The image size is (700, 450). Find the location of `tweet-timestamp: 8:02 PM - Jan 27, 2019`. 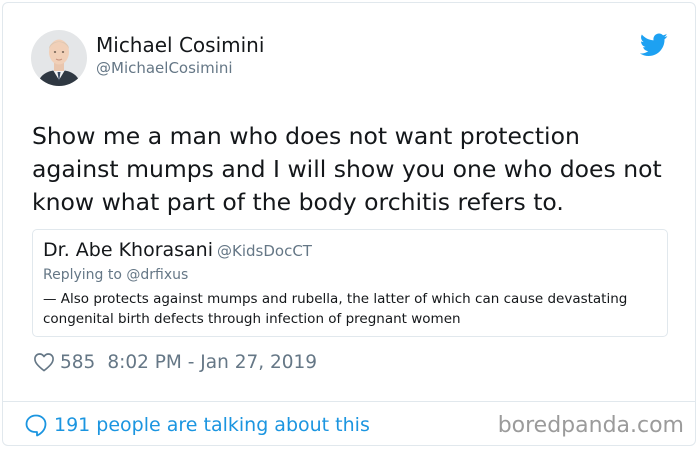

tweet-timestamp: 8:02 PM - Jan 27, 2019 is located at coordinates (212, 362).